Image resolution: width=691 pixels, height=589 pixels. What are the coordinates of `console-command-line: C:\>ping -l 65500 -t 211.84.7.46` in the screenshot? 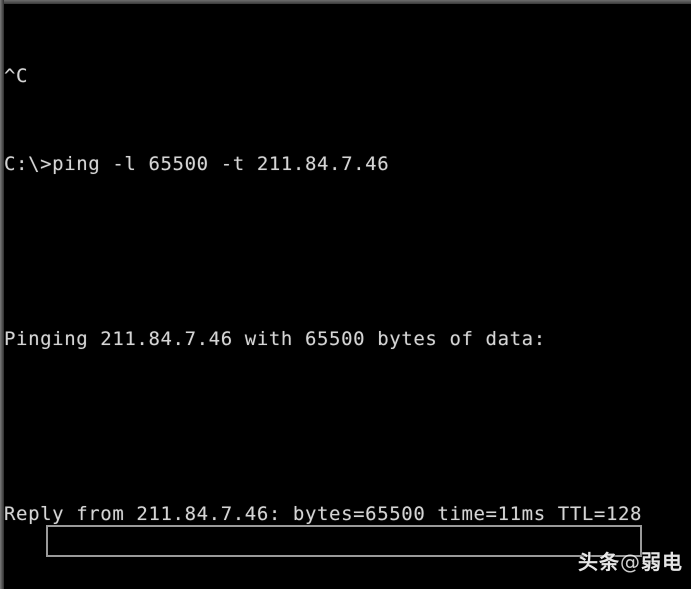 It's located at (197, 164).